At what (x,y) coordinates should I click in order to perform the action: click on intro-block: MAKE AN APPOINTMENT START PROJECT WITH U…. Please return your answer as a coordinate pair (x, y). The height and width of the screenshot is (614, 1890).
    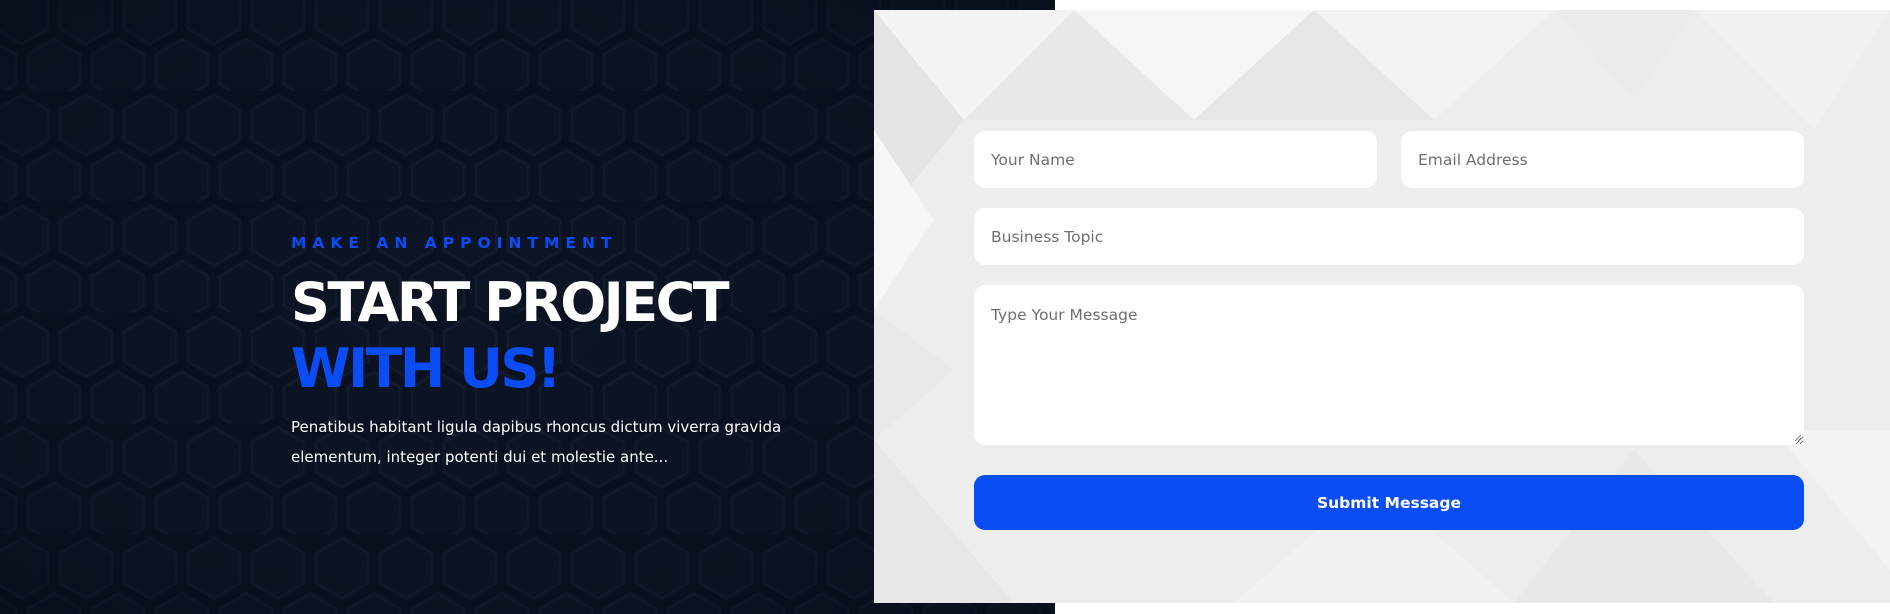
    Looking at the image, I should click on (551, 353).